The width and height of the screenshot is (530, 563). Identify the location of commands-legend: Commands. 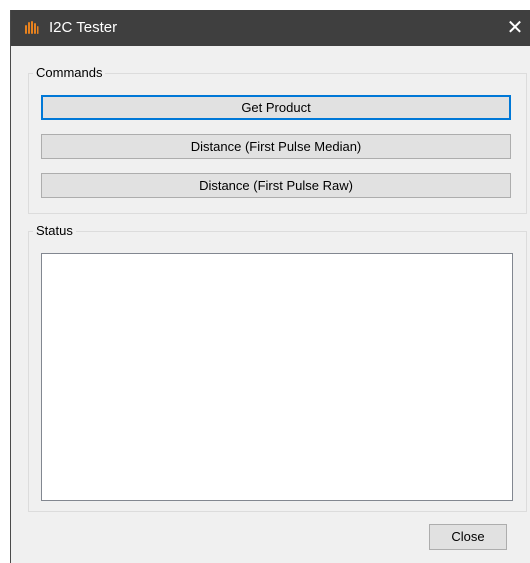
(69, 73).